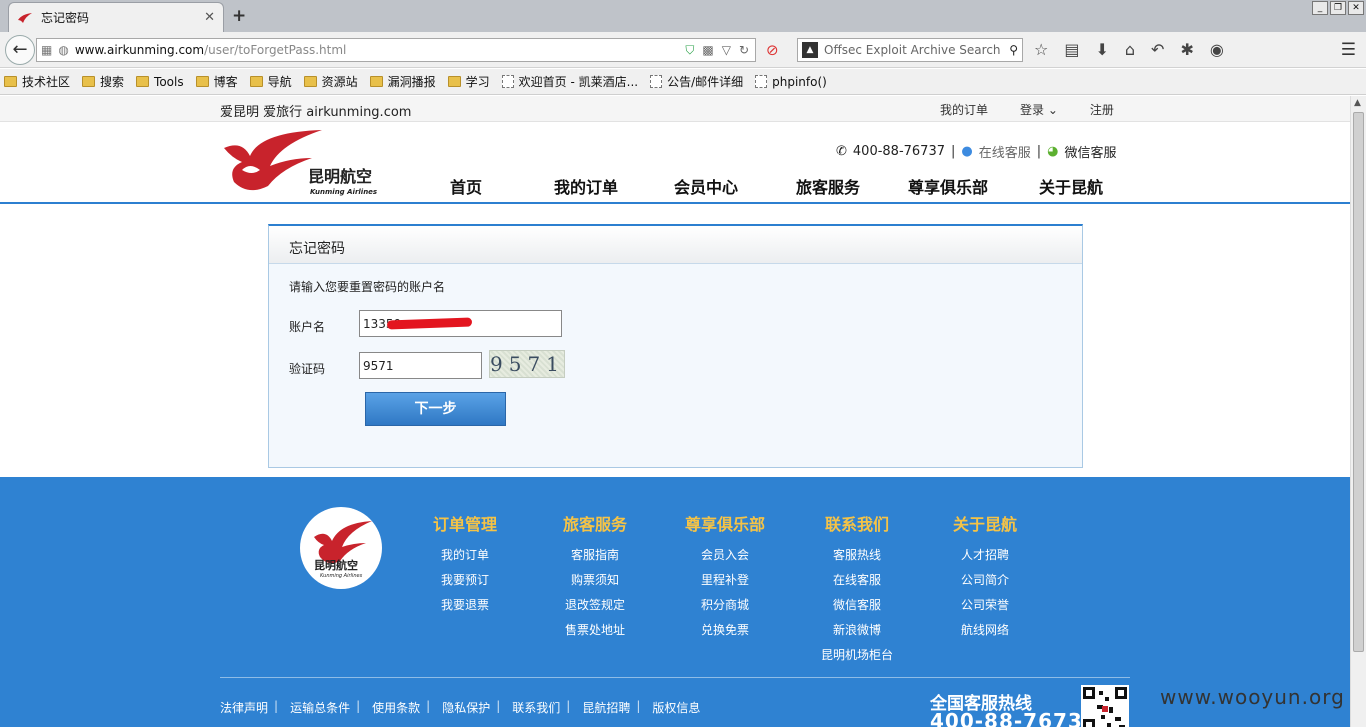 The width and height of the screenshot is (1366, 727). I want to click on back-arrow-icon: ←, so click(20, 50).